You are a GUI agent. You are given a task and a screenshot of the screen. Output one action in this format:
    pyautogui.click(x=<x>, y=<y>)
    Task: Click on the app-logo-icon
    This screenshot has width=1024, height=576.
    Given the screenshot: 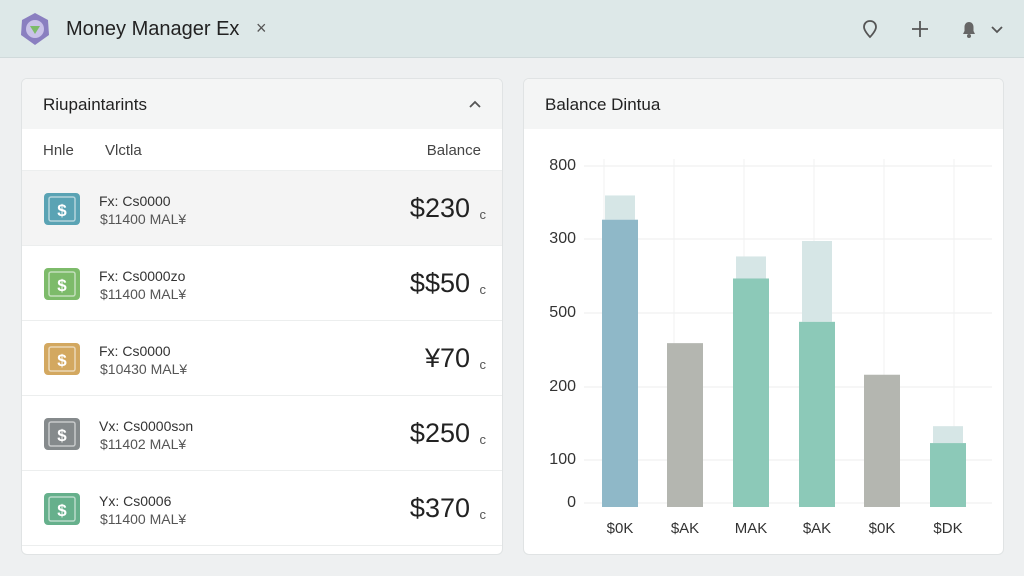 What is the action you would take?
    pyautogui.click(x=35, y=29)
    